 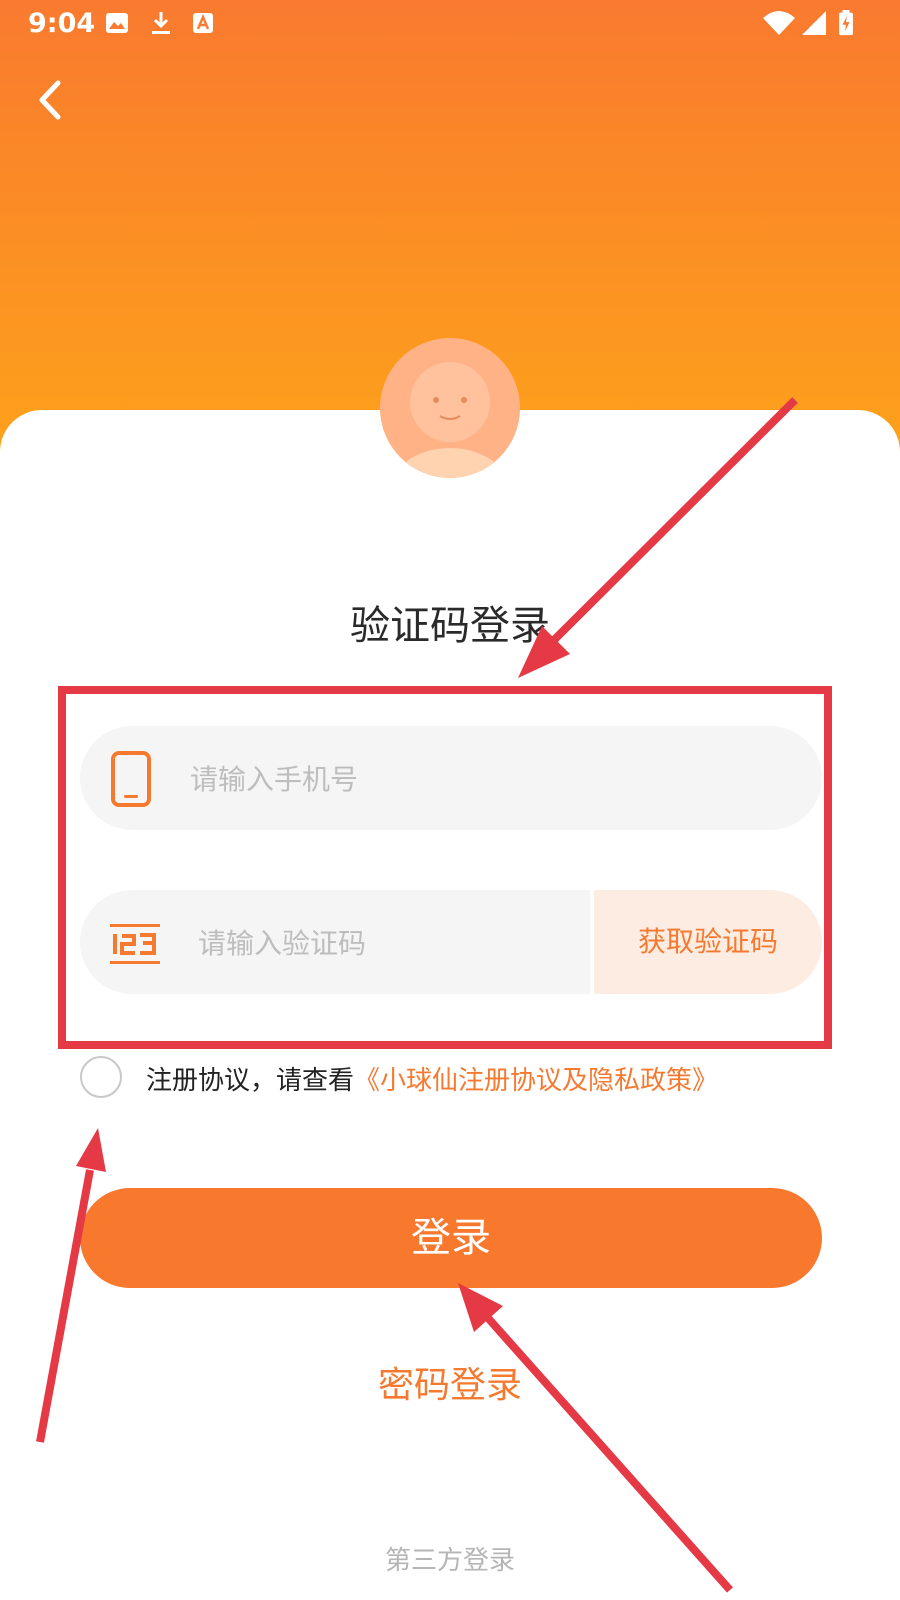 What do you see at coordinates (451, 942) in the screenshot?
I see `code-field: 获取验证码` at bounding box center [451, 942].